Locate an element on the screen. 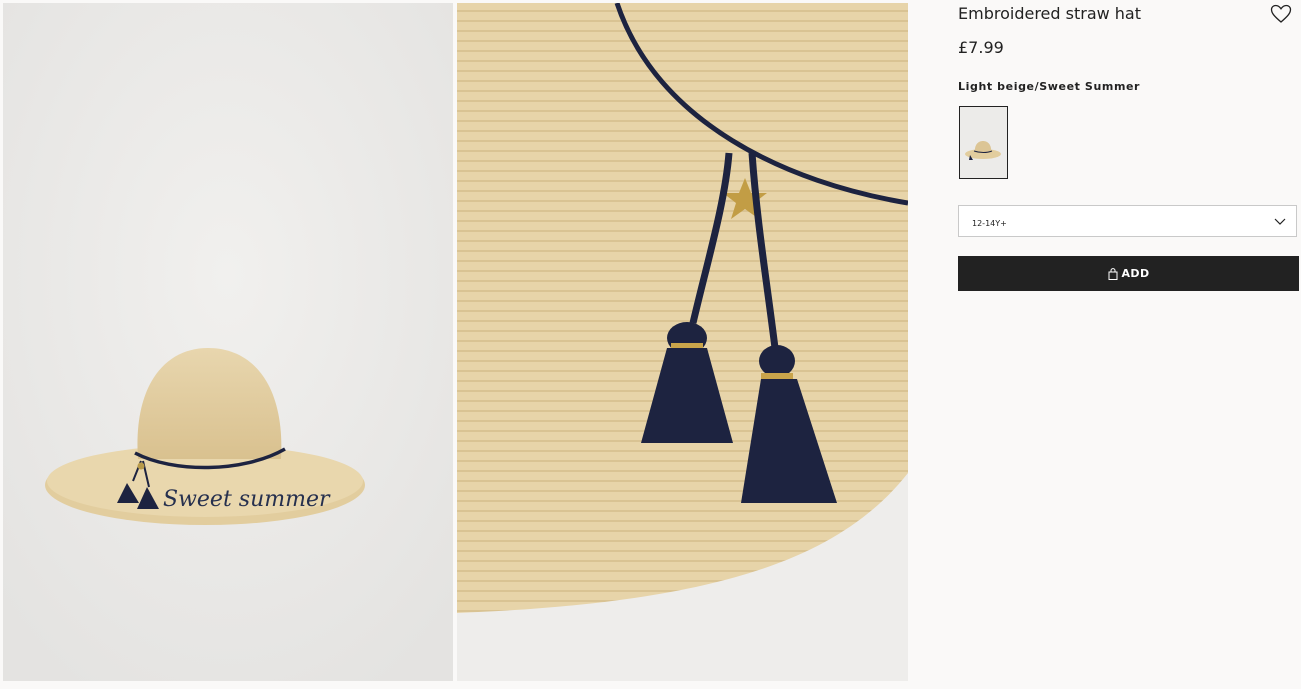  heart-icon is located at coordinates (1281, 13).